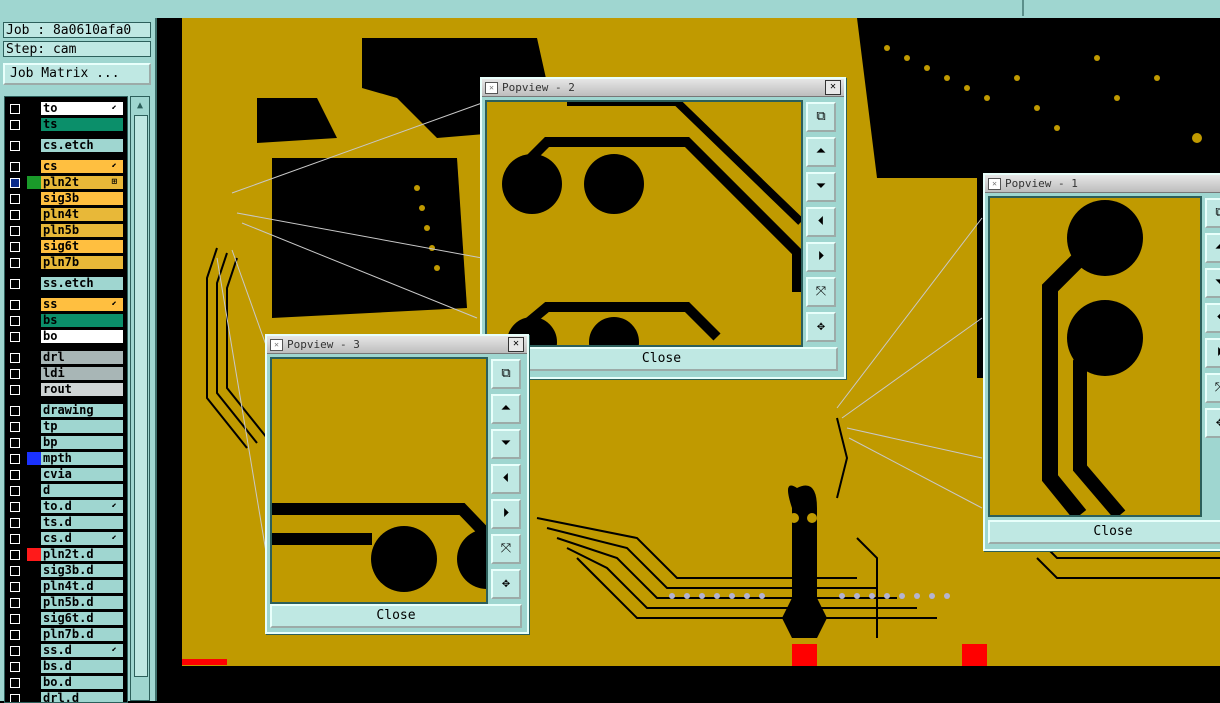 The width and height of the screenshot is (1220, 703). I want to click on layer-row-pln5b: pln5b, so click(66, 230).